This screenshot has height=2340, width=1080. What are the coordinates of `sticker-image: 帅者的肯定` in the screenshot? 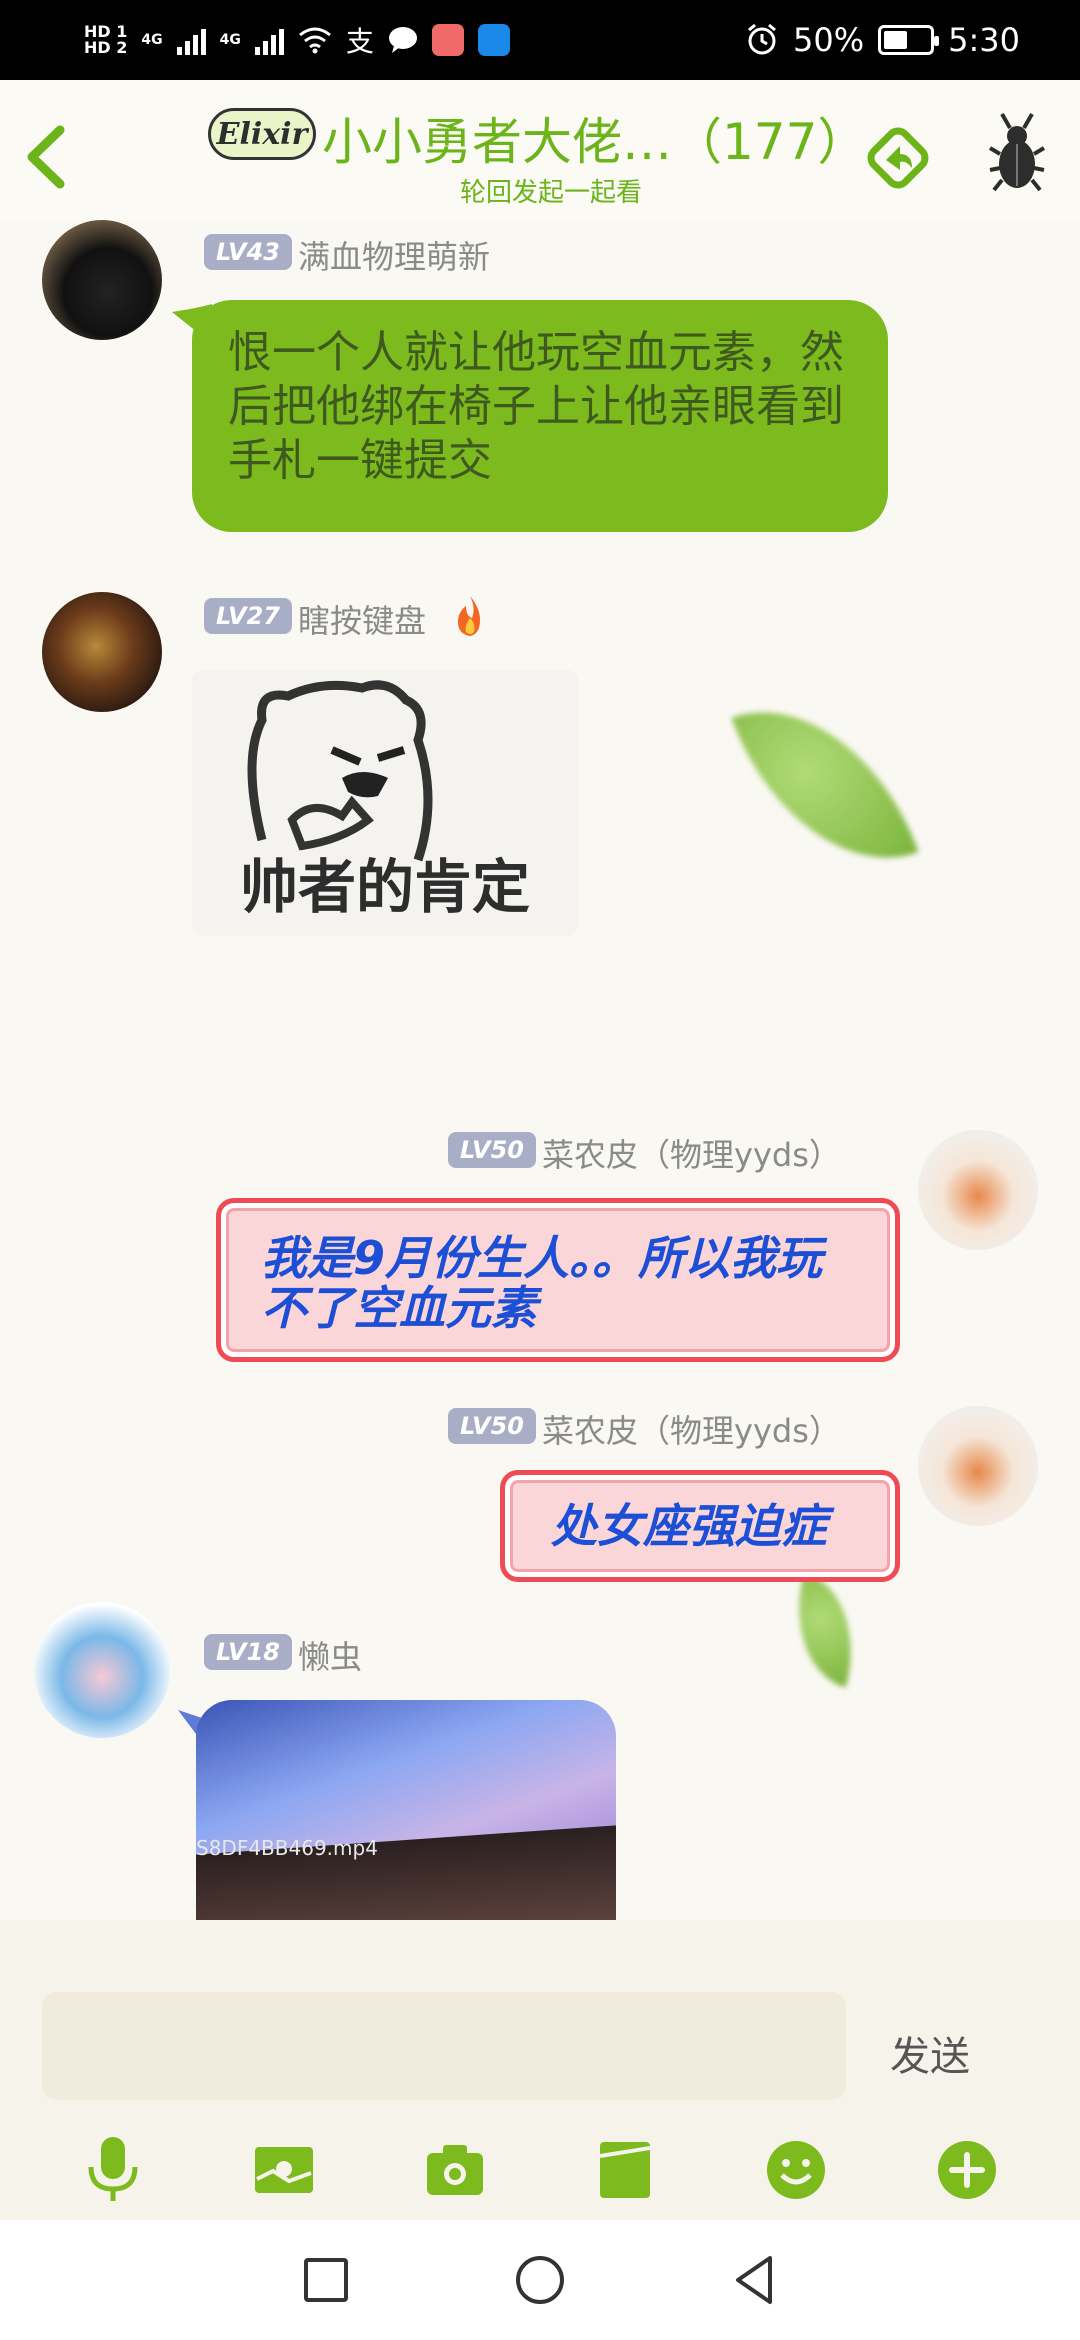 It's located at (385, 803).